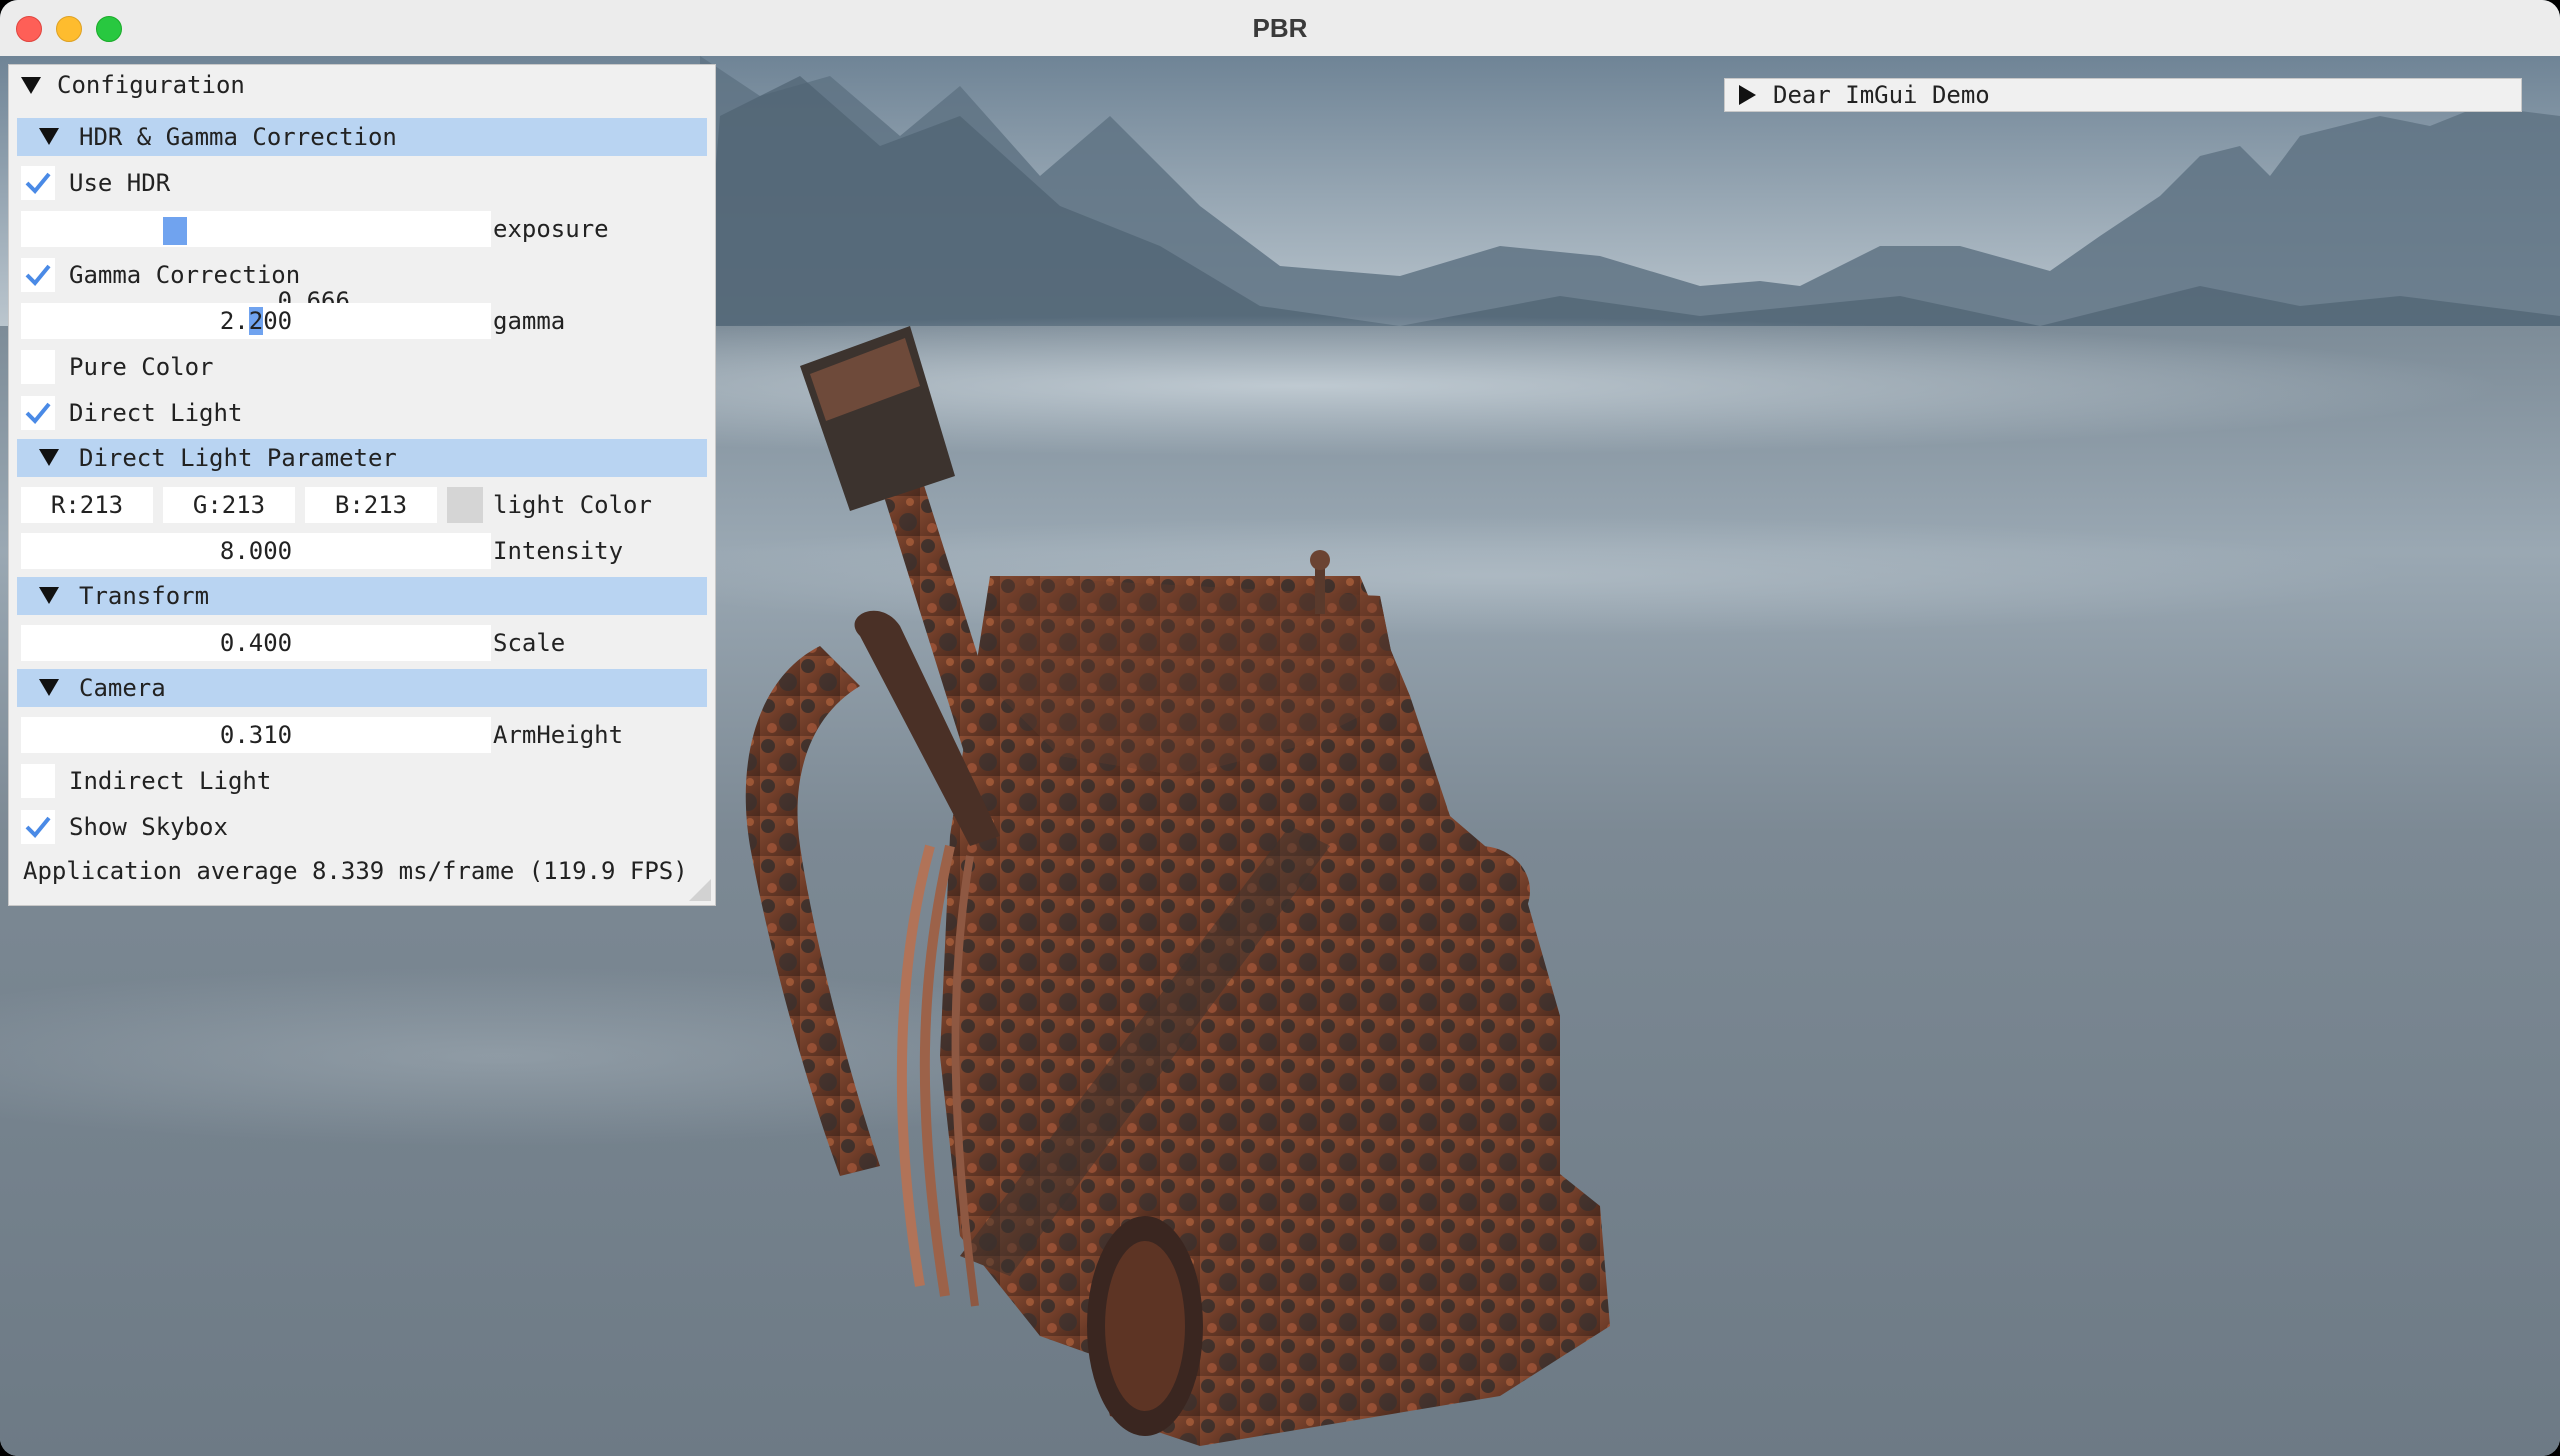 Image resolution: width=2560 pixels, height=1456 pixels. What do you see at coordinates (529, 643) in the screenshot?
I see `scale-label: Scale` at bounding box center [529, 643].